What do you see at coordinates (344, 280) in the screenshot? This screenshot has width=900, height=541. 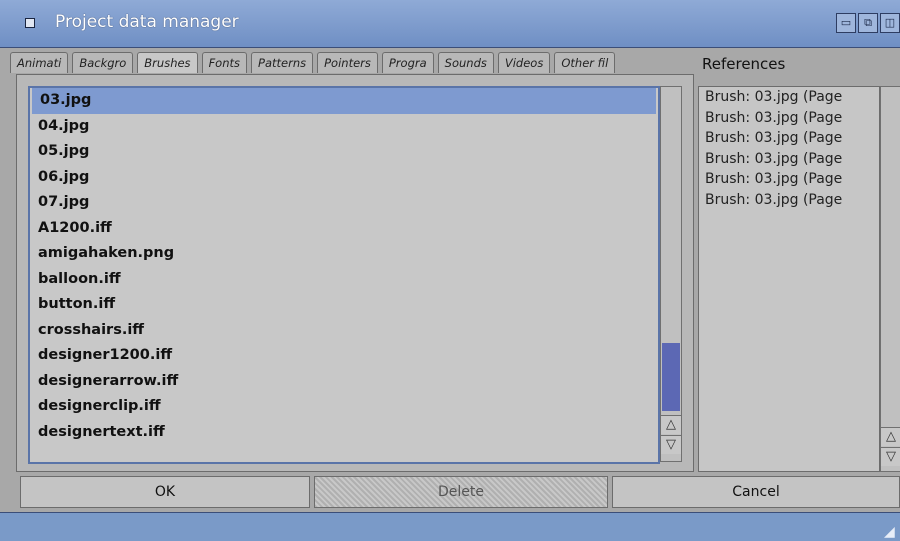 I see `list-item: balloon.iff` at bounding box center [344, 280].